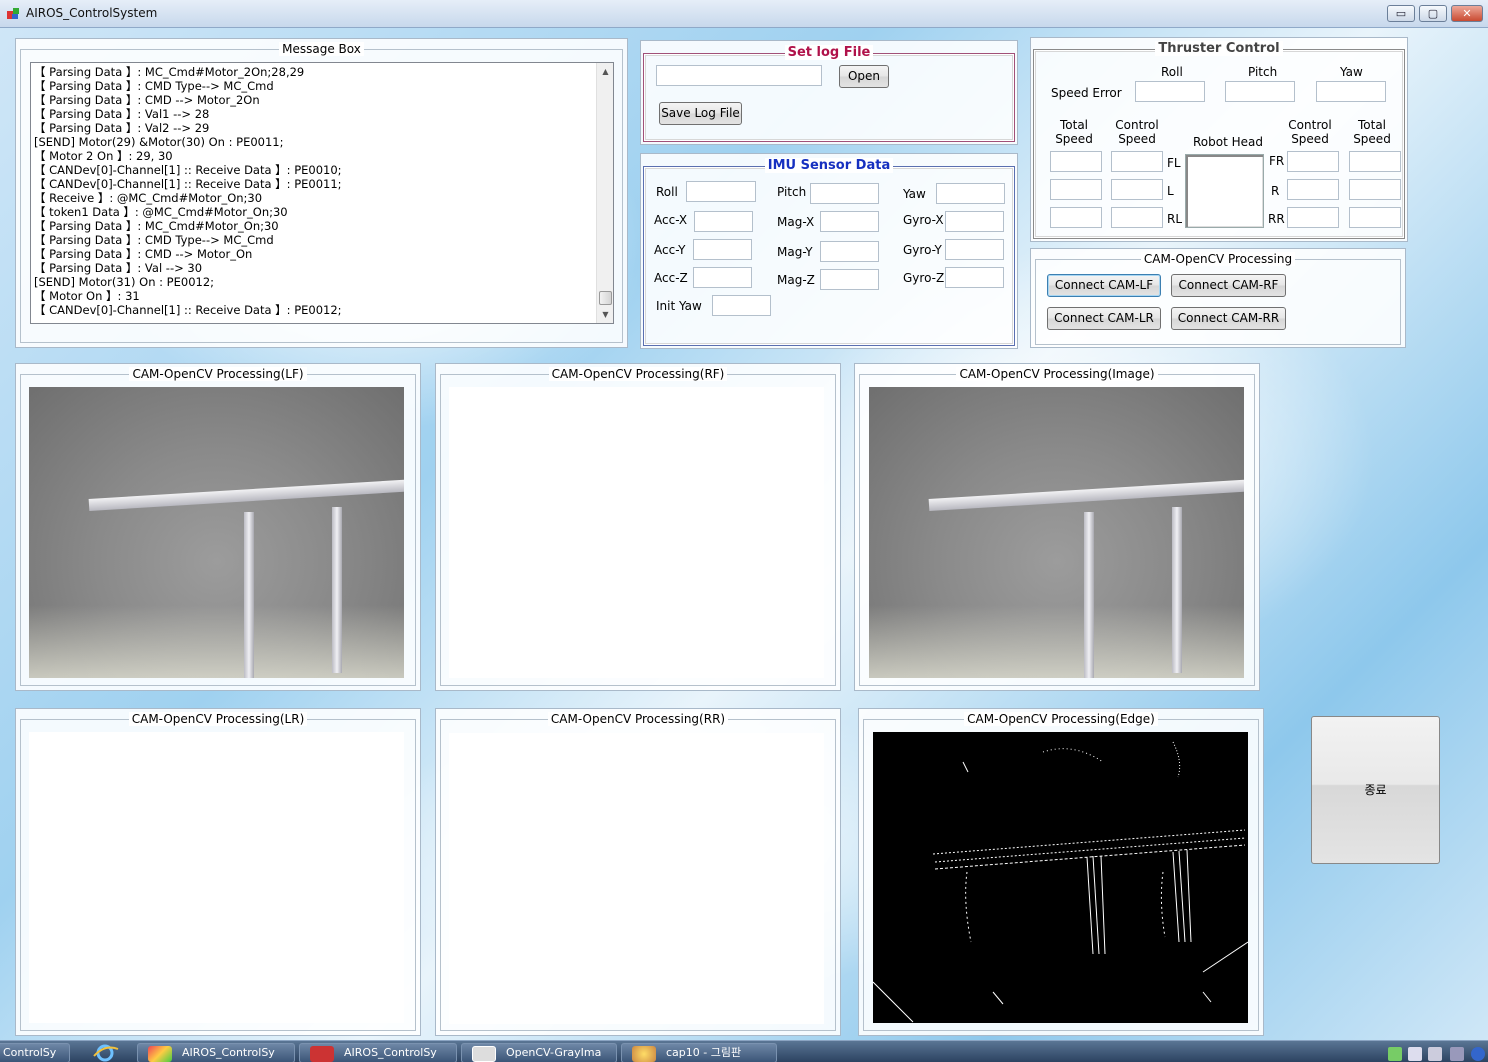 The image size is (1488, 1062). What do you see at coordinates (605, 298) in the screenshot?
I see `scroll-thumb` at bounding box center [605, 298].